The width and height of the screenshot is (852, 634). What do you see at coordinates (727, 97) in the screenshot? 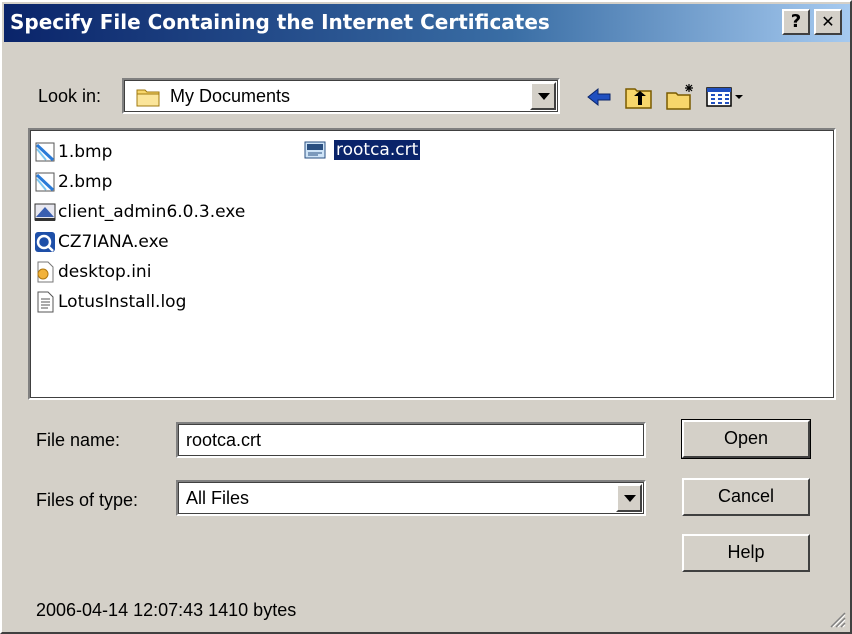
I see `view-menu-icon` at bounding box center [727, 97].